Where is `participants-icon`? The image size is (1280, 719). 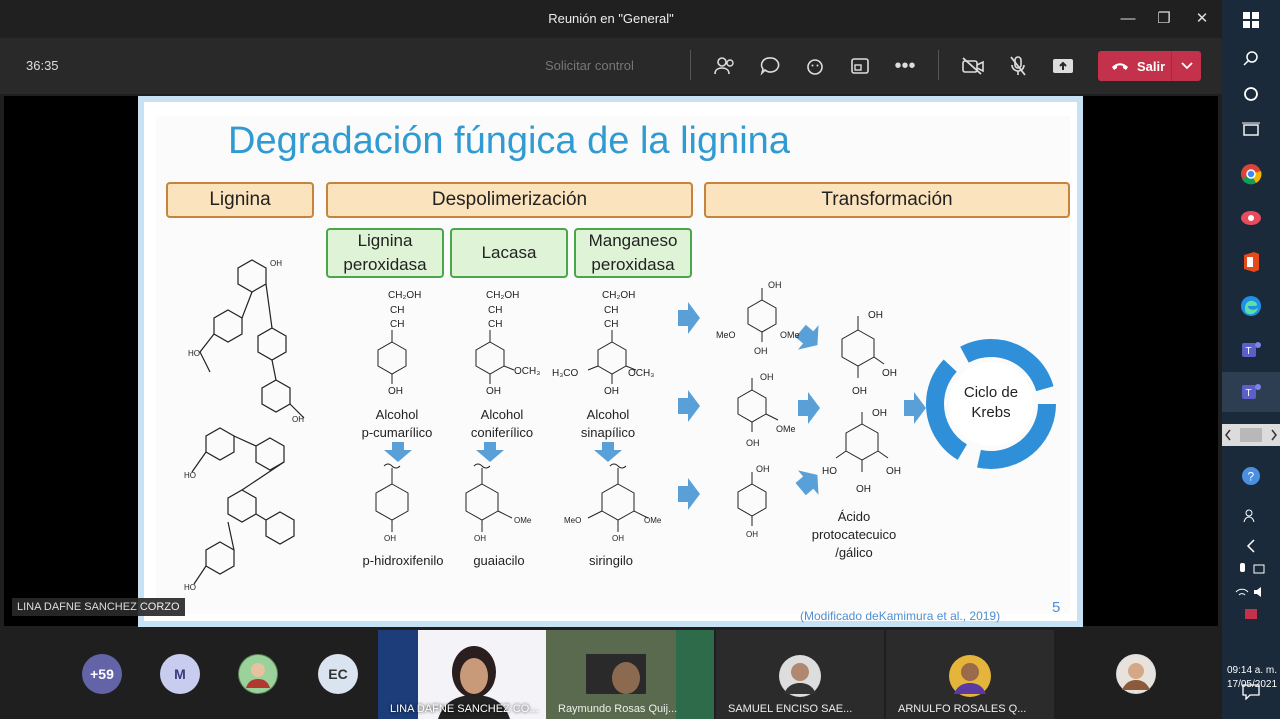
participants-icon is located at coordinates (725, 66).